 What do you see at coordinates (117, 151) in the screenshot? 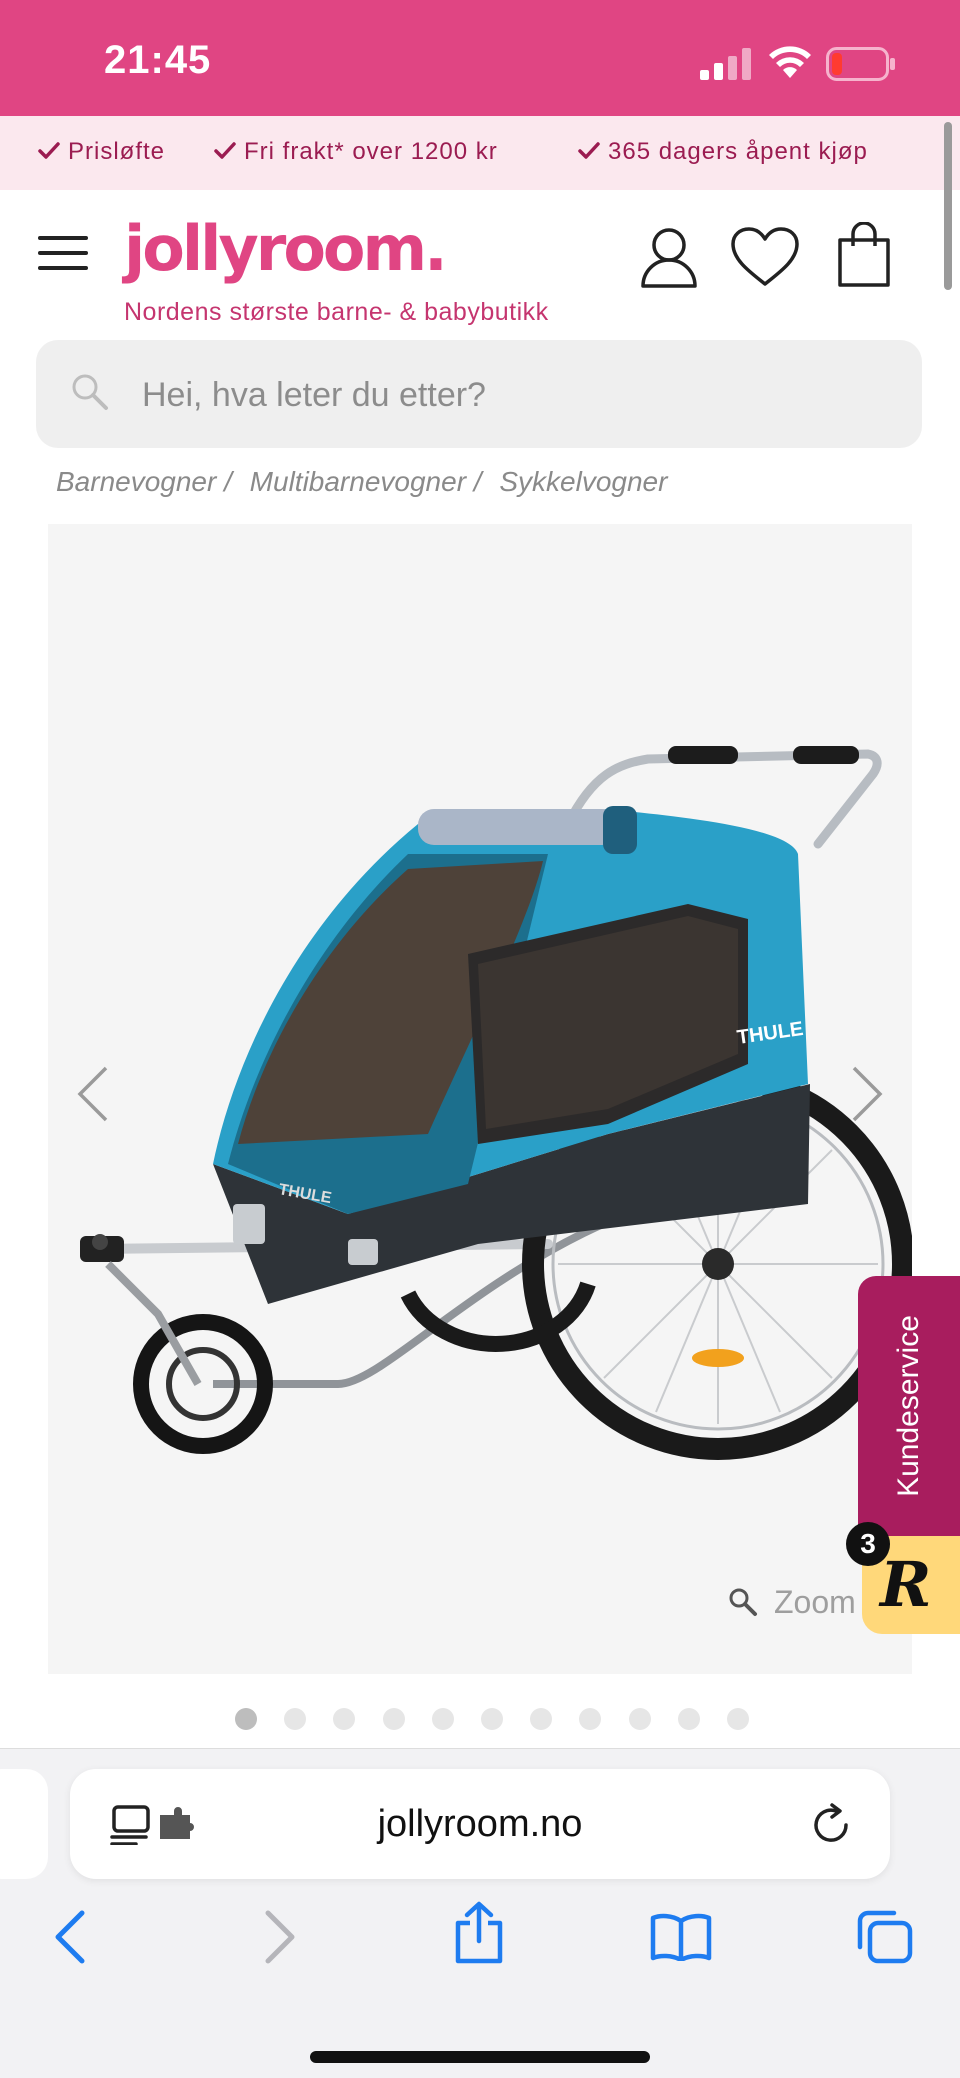
I see `usp-label: Prisløfte` at bounding box center [117, 151].